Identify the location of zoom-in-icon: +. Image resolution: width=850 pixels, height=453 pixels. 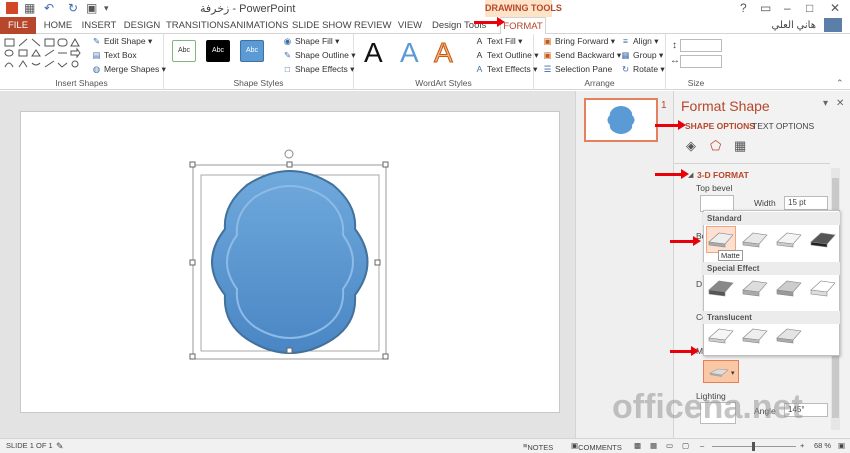
(802, 445).